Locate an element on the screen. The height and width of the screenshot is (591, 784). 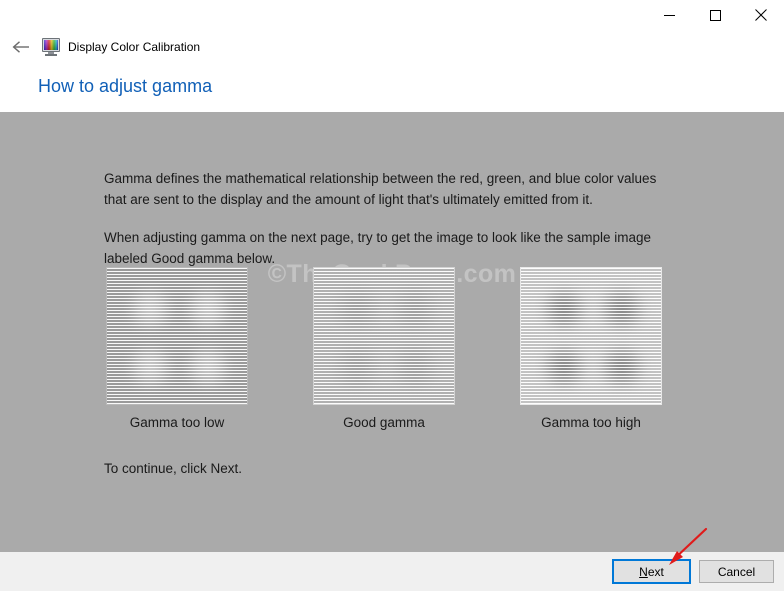
gamma-sample-label: Gamma too high is located at coordinates (591, 422).